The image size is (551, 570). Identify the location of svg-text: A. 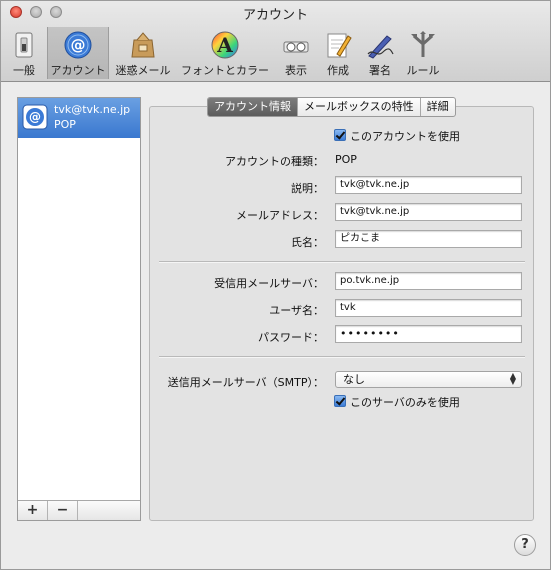
(224, 45).